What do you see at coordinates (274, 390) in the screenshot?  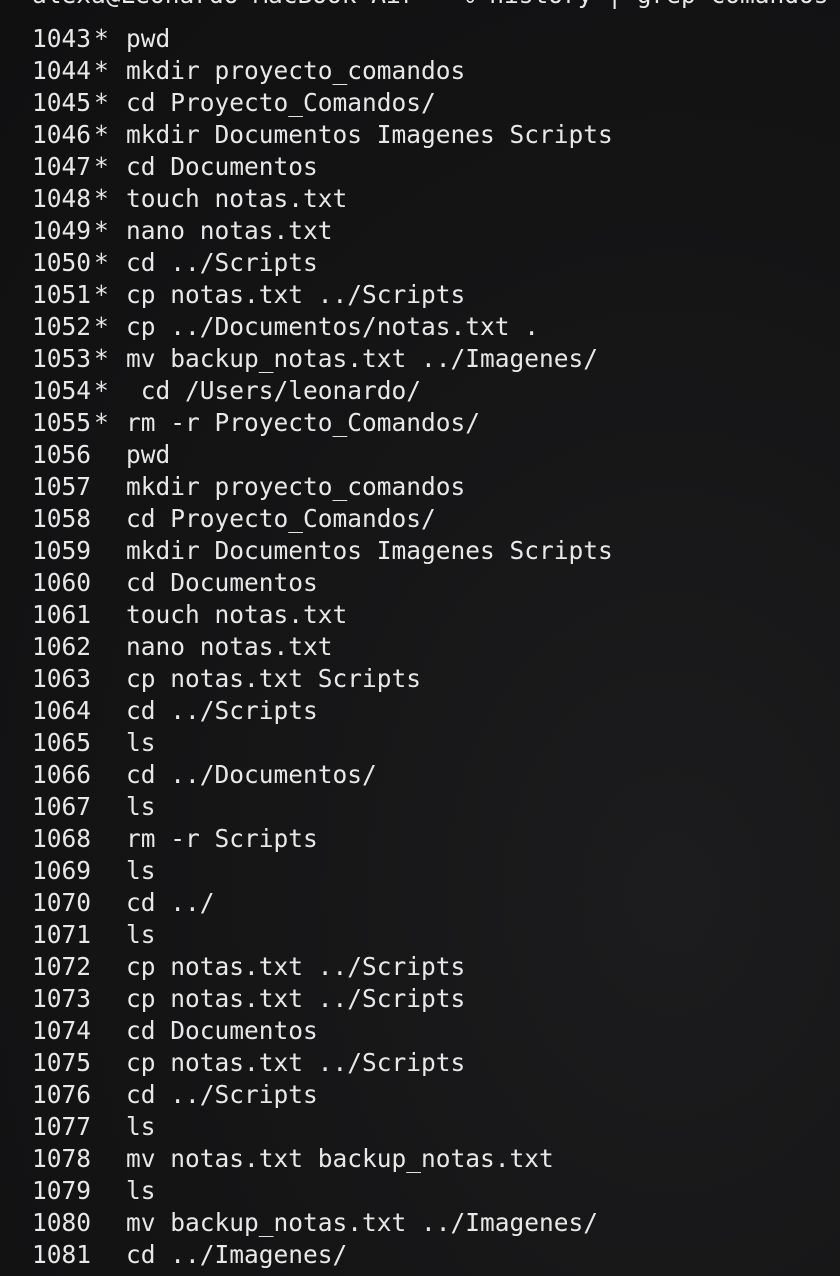 I see `history-command: cd /Users/leonardo/` at bounding box center [274, 390].